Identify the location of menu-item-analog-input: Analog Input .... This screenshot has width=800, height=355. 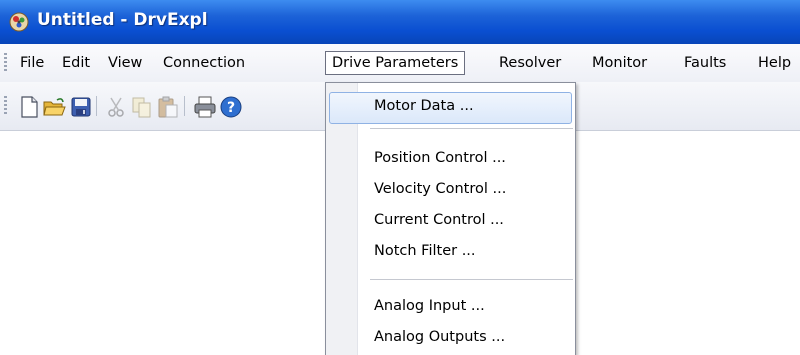
(450, 306).